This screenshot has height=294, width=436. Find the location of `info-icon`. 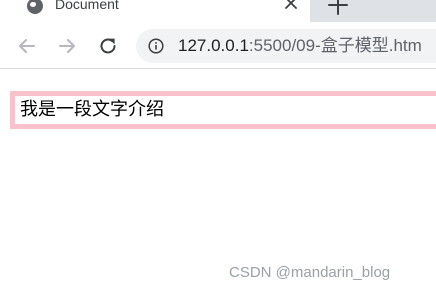

info-icon is located at coordinates (156, 46).